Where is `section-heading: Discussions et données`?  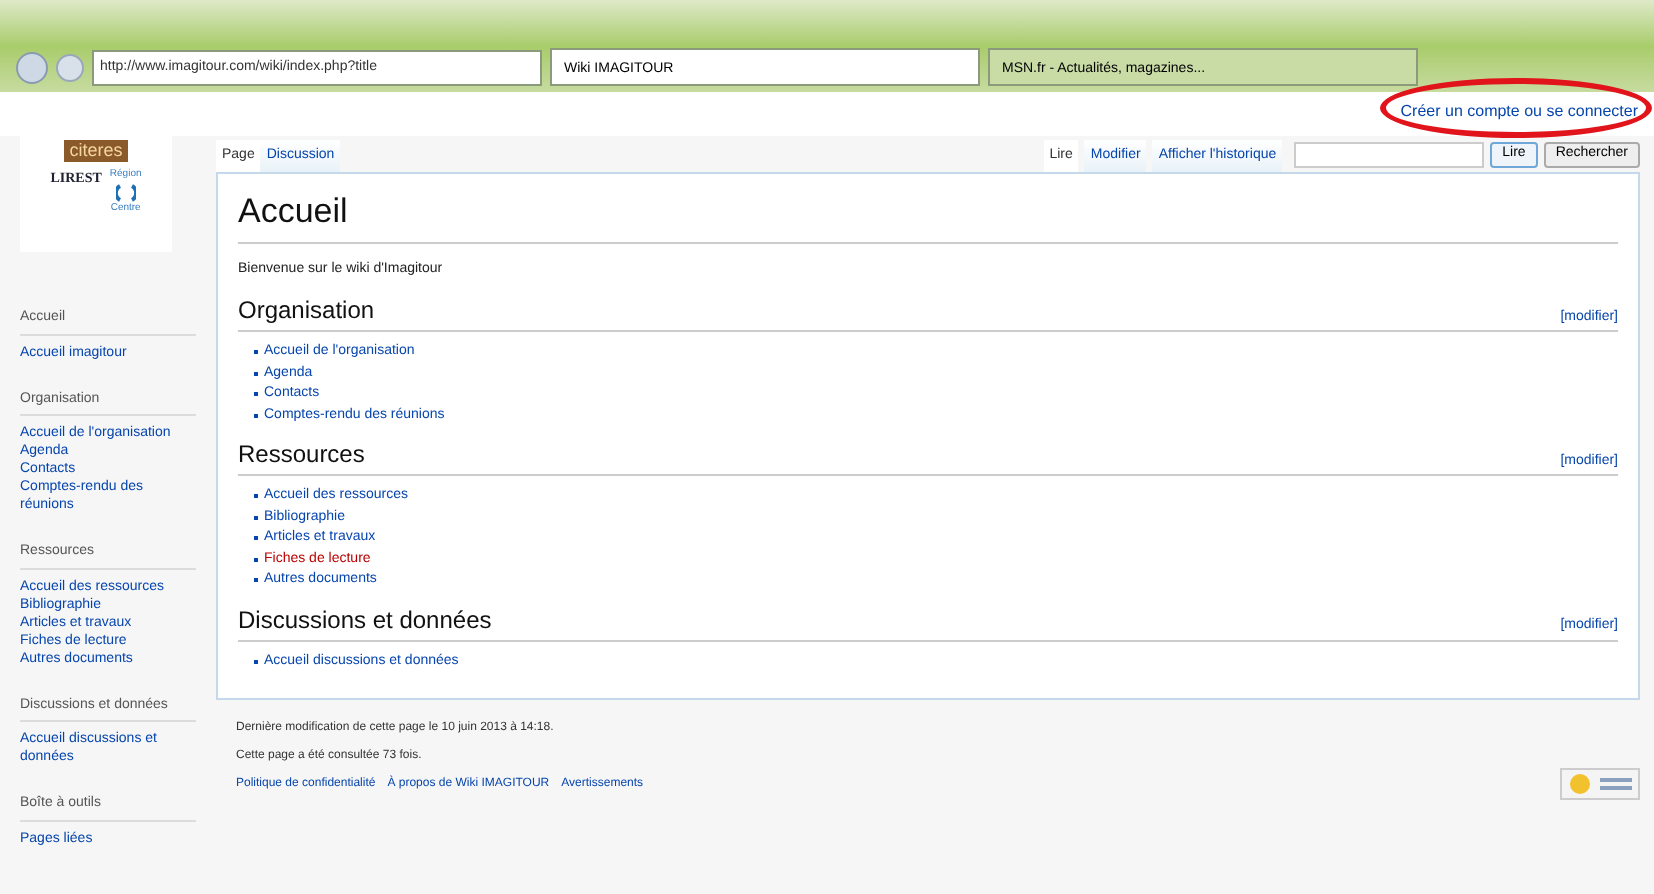
section-heading: Discussions et données is located at coordinates (365, 620).